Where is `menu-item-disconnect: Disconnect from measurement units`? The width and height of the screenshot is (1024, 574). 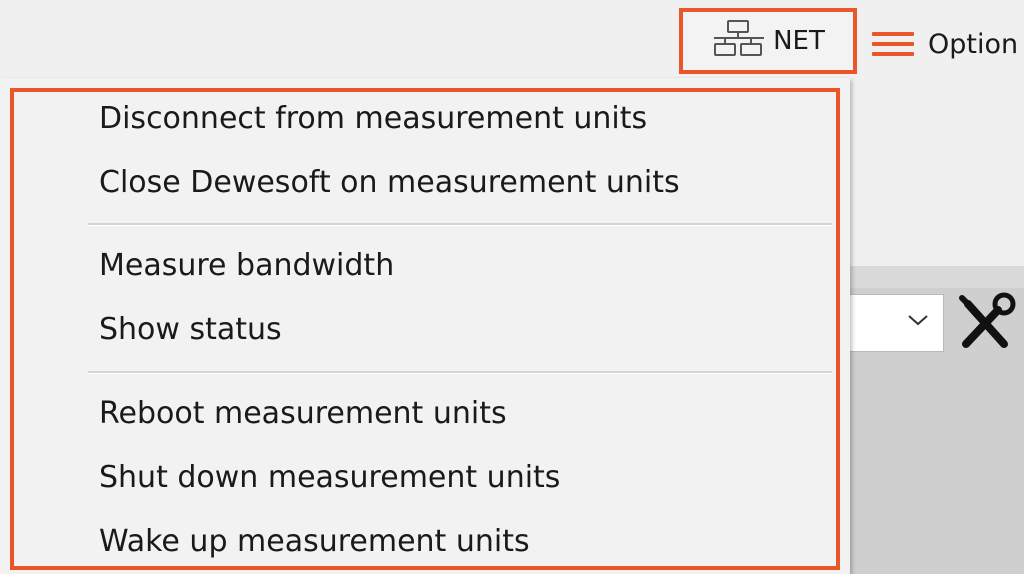
menu-item-disconnect: Disconnect from measurement units is located at coordinates (373, 119).